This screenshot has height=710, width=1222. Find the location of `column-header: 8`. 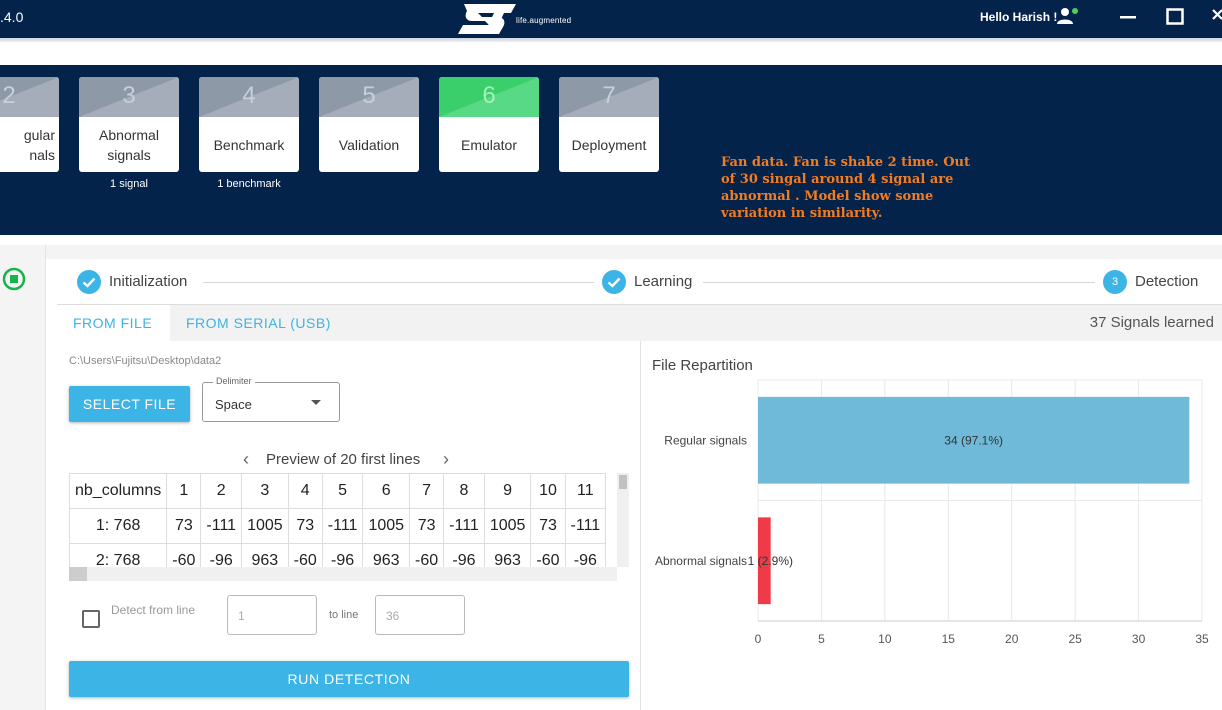

column-header: 8 is located at coordinates (464, 491).